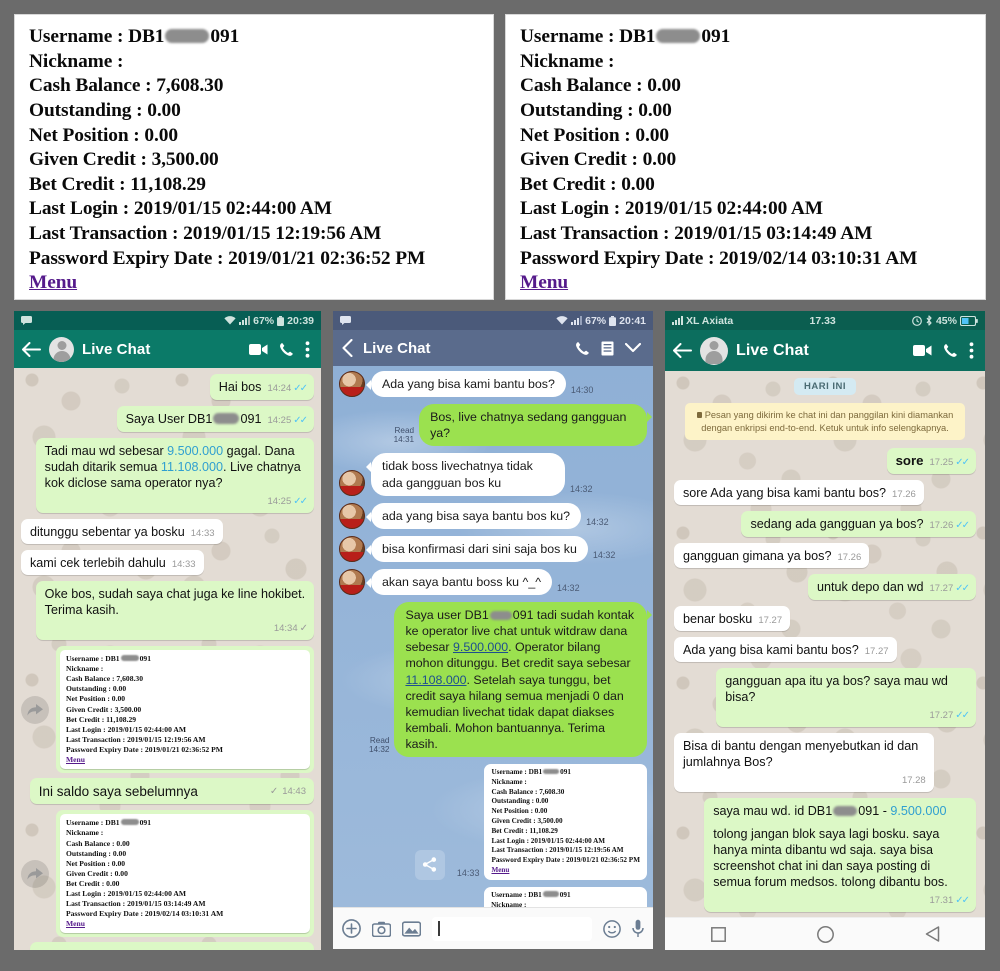  Describe the element at coordinates (535, 425) in the screenshot. I see `chat-bubble-outgoing: Bos, live chatnya sedang gangguan ya?` at that location.